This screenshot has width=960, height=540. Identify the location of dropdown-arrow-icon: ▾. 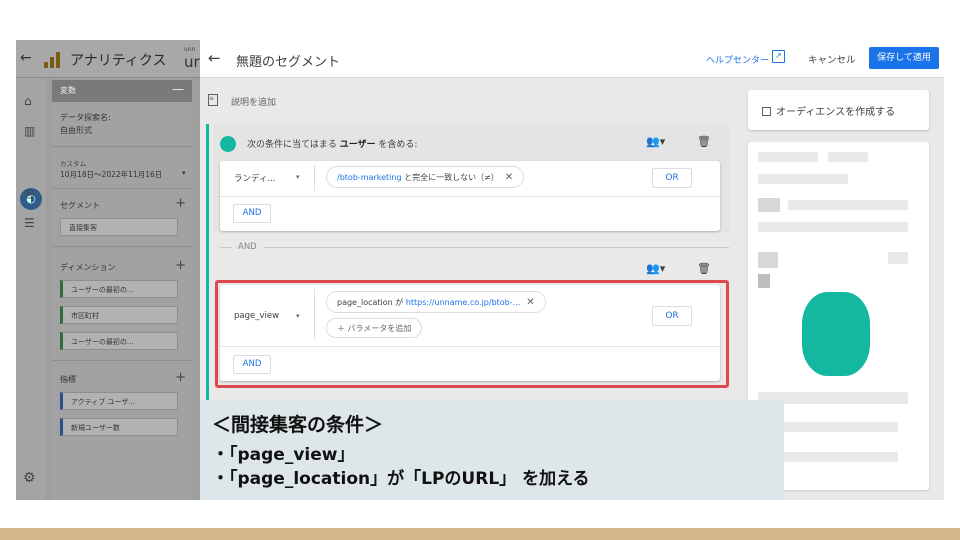
(298, 177).